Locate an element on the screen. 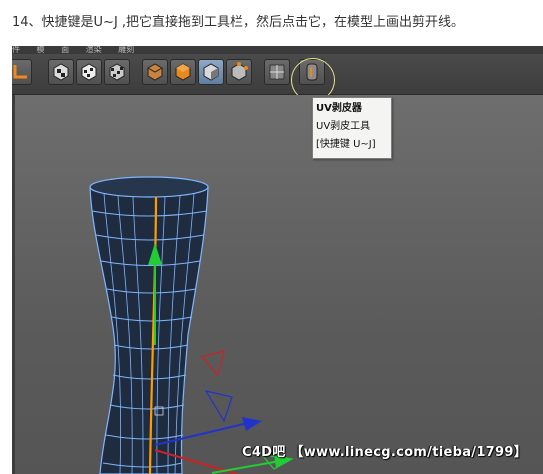 The height and width of the screenshot is (474, 543). axis-tool-button is located at coordinates (22, 72).